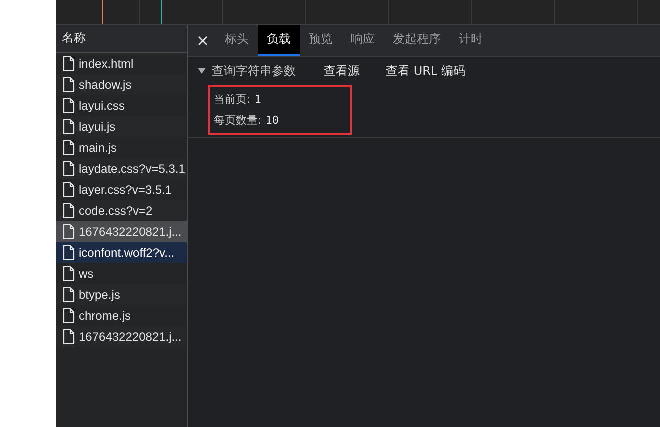  Describe the element at coordinates (105, 85) in the screenshot. I see `file-name: shadow.js` at that location.